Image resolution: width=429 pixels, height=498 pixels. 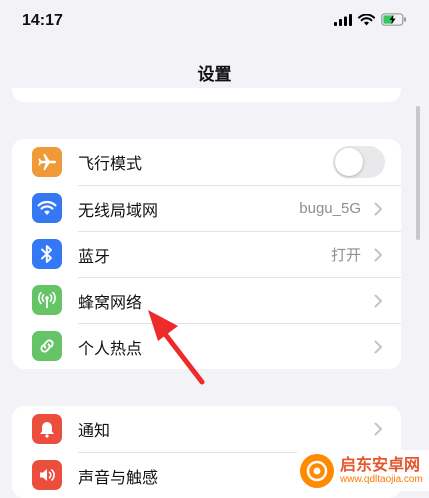 What do you see at coordinates (110, 302) in the screenshot?
I see `settings-row-label: 蜂窝网络` at bounding box center [110, 302].